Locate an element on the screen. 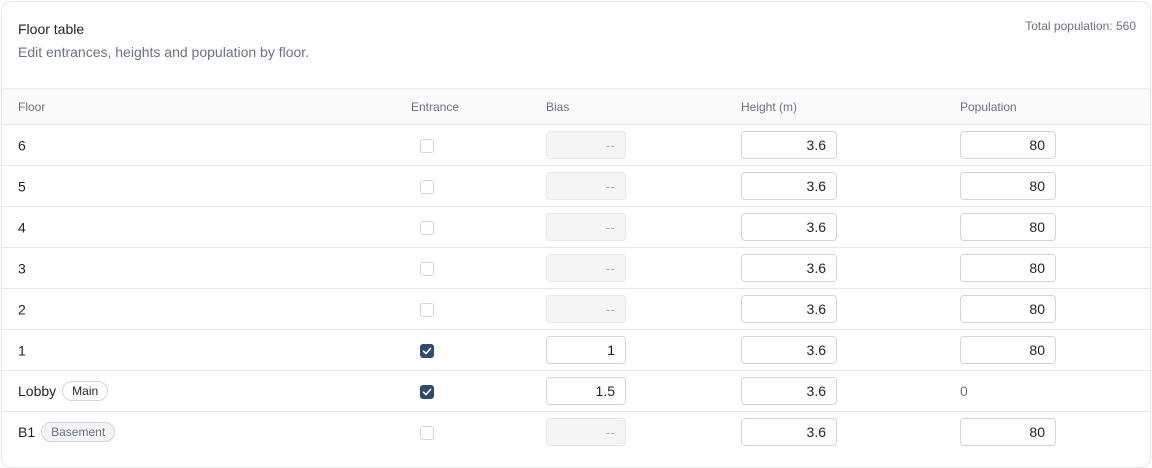 The width and height of the screenshot is (1152, 468). floor-cell: B1 Basement is located at coordinates (199, 432).